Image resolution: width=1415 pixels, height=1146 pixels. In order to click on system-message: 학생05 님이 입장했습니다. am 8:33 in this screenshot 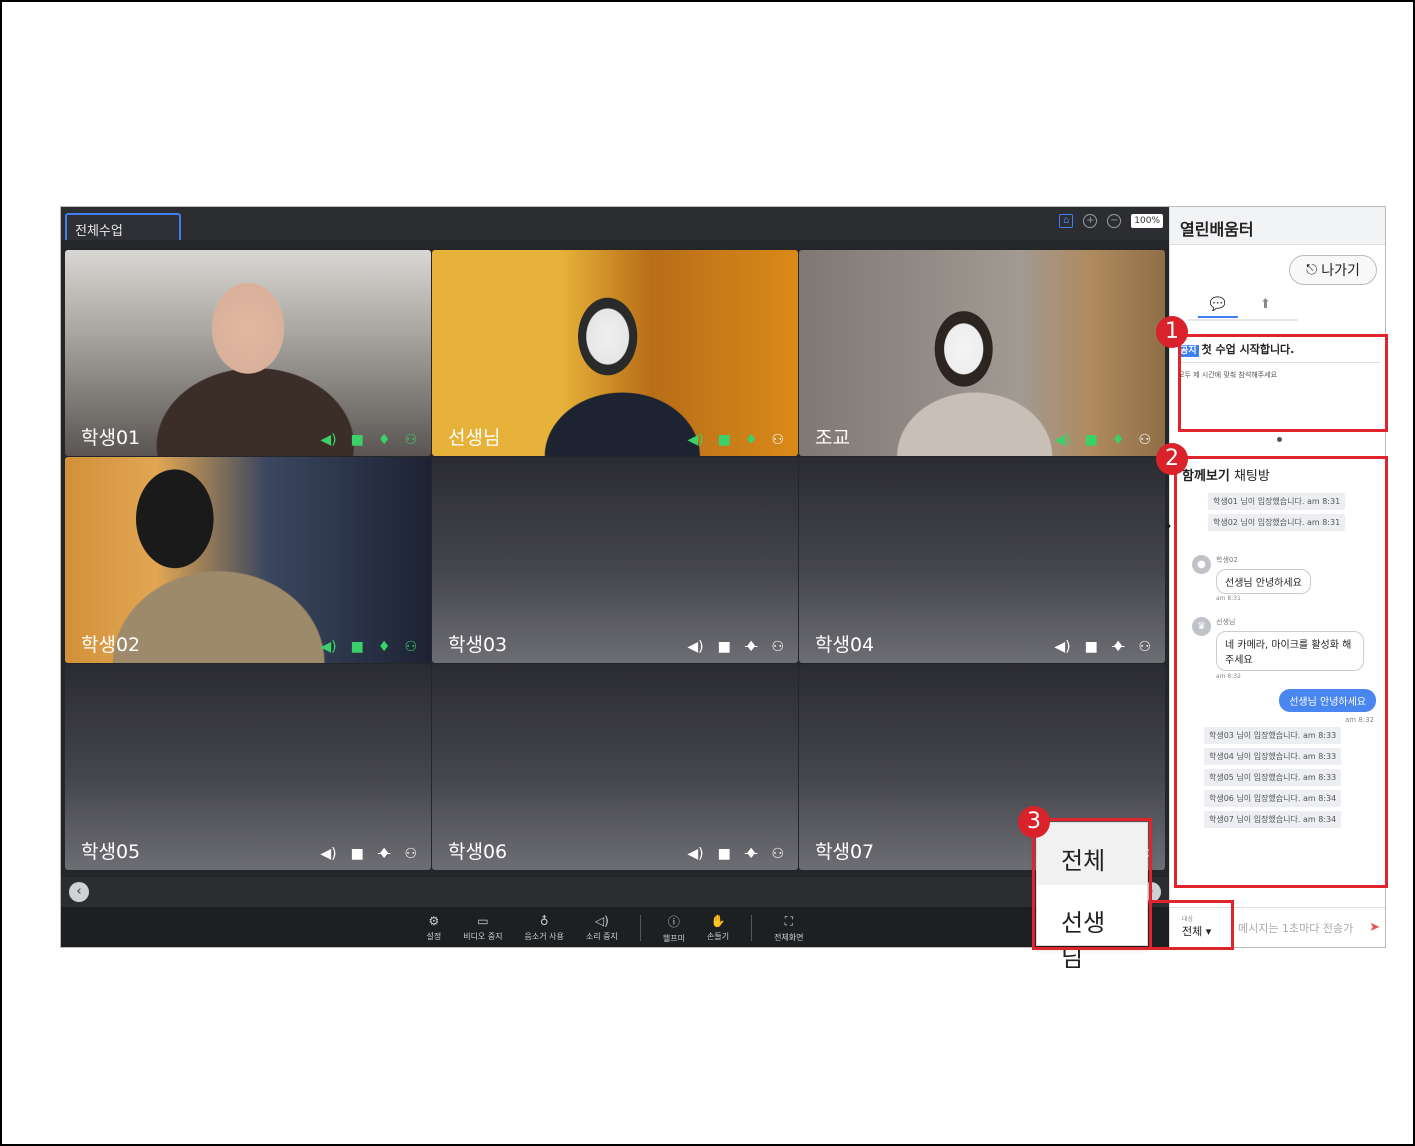, I will do `click(1273, 777)`.